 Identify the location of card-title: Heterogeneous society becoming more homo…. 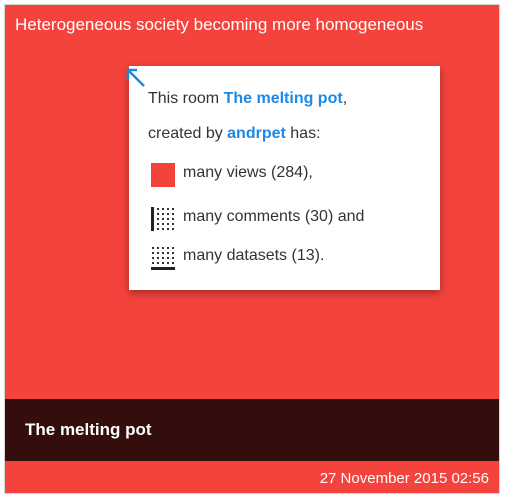
(219, 24).